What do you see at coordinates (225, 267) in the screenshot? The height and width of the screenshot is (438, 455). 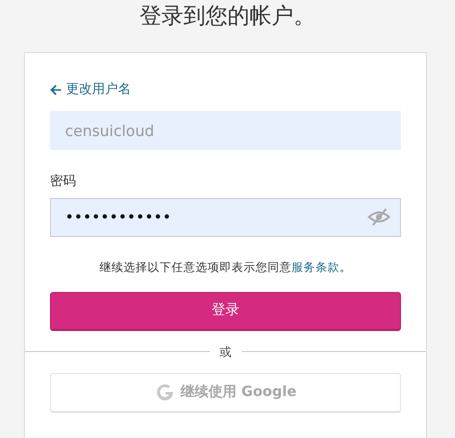 I see `terms-text: 继续选择以下任意选项即表示您同意服务条款。` at bounding box center [225, 267].